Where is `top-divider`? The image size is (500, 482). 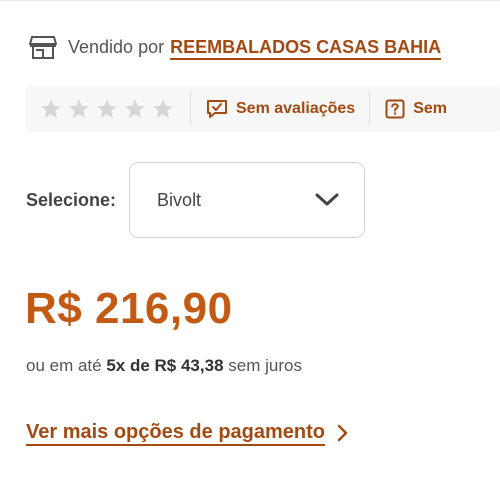
top-divider is located at coordinates (250, 0).